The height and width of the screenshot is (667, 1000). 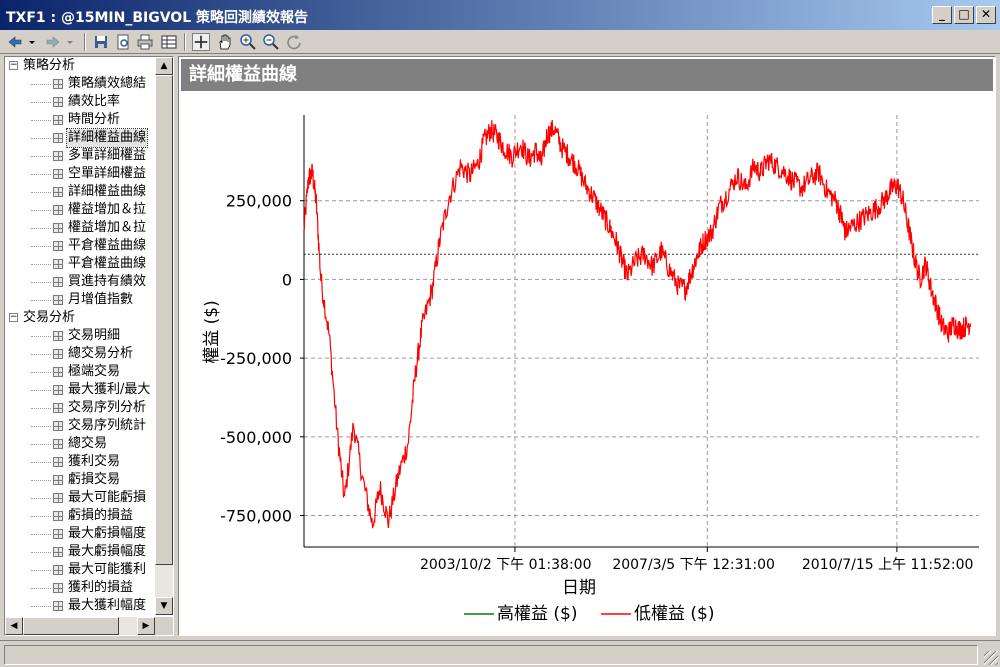 I want to click on y-tick-label: -750,000, so click(x=256, y=516).